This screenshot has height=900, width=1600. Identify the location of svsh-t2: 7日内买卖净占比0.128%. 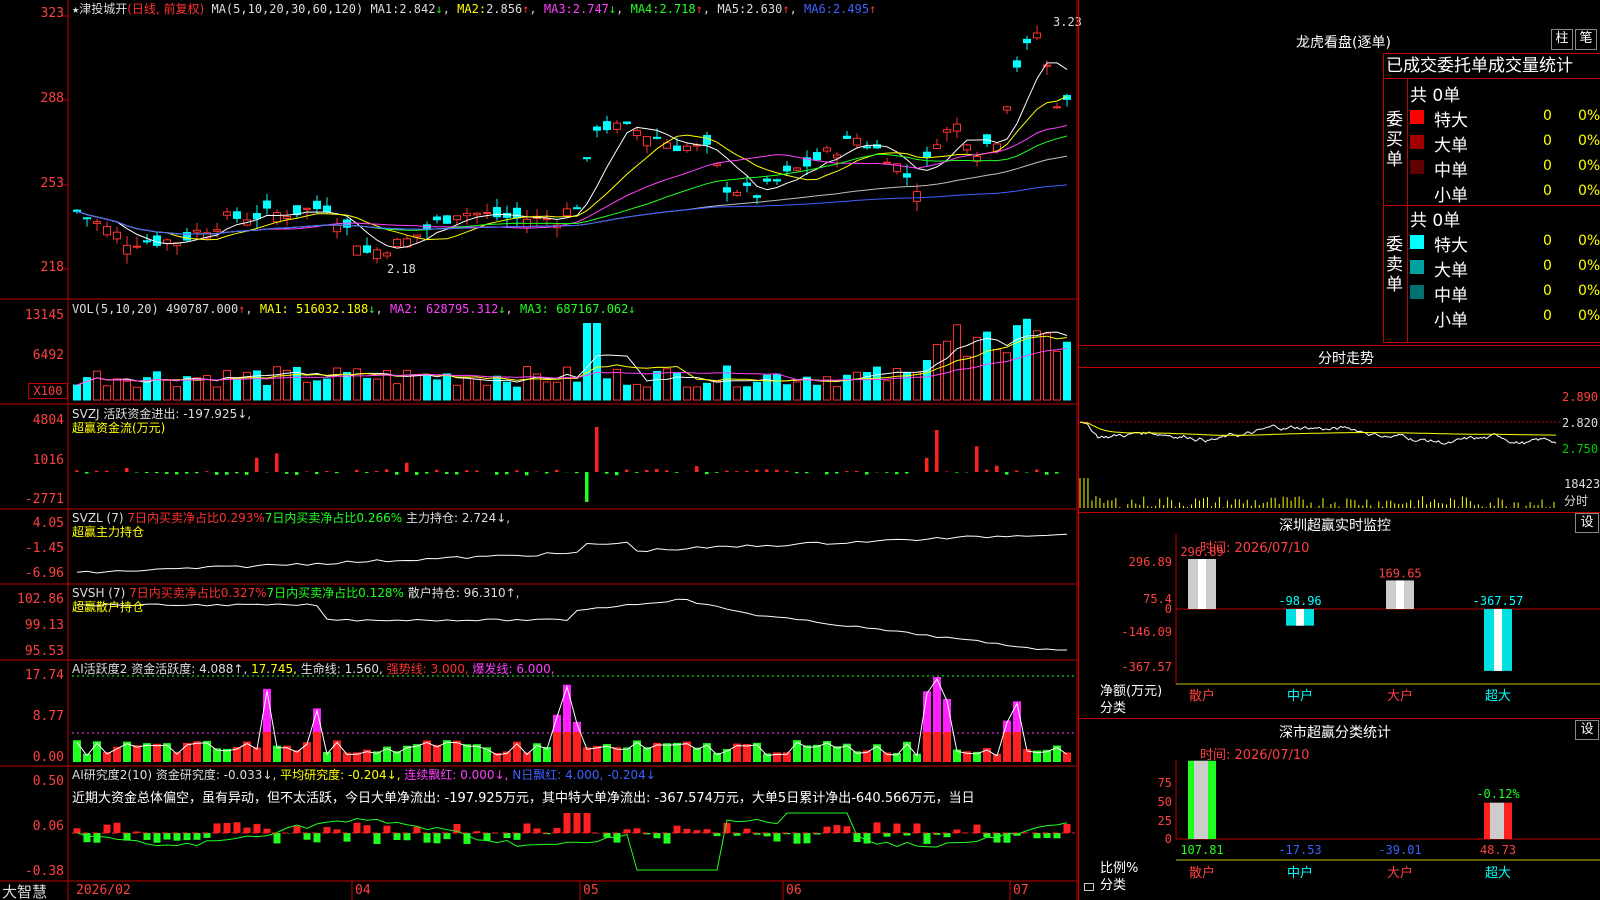
(335, 593).